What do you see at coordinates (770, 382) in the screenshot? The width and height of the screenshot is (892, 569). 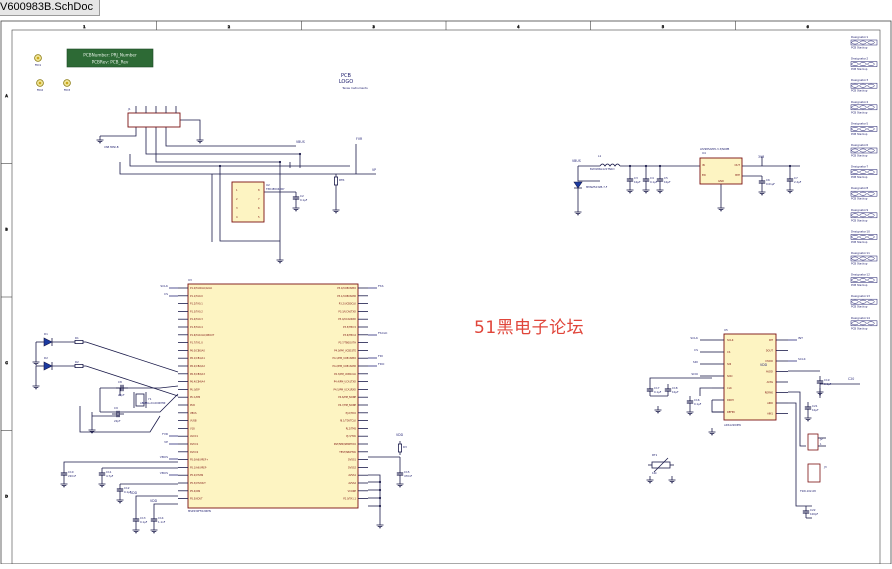 I see `u5-pin-right-label: AVSS` at bounding box center [770, 382].